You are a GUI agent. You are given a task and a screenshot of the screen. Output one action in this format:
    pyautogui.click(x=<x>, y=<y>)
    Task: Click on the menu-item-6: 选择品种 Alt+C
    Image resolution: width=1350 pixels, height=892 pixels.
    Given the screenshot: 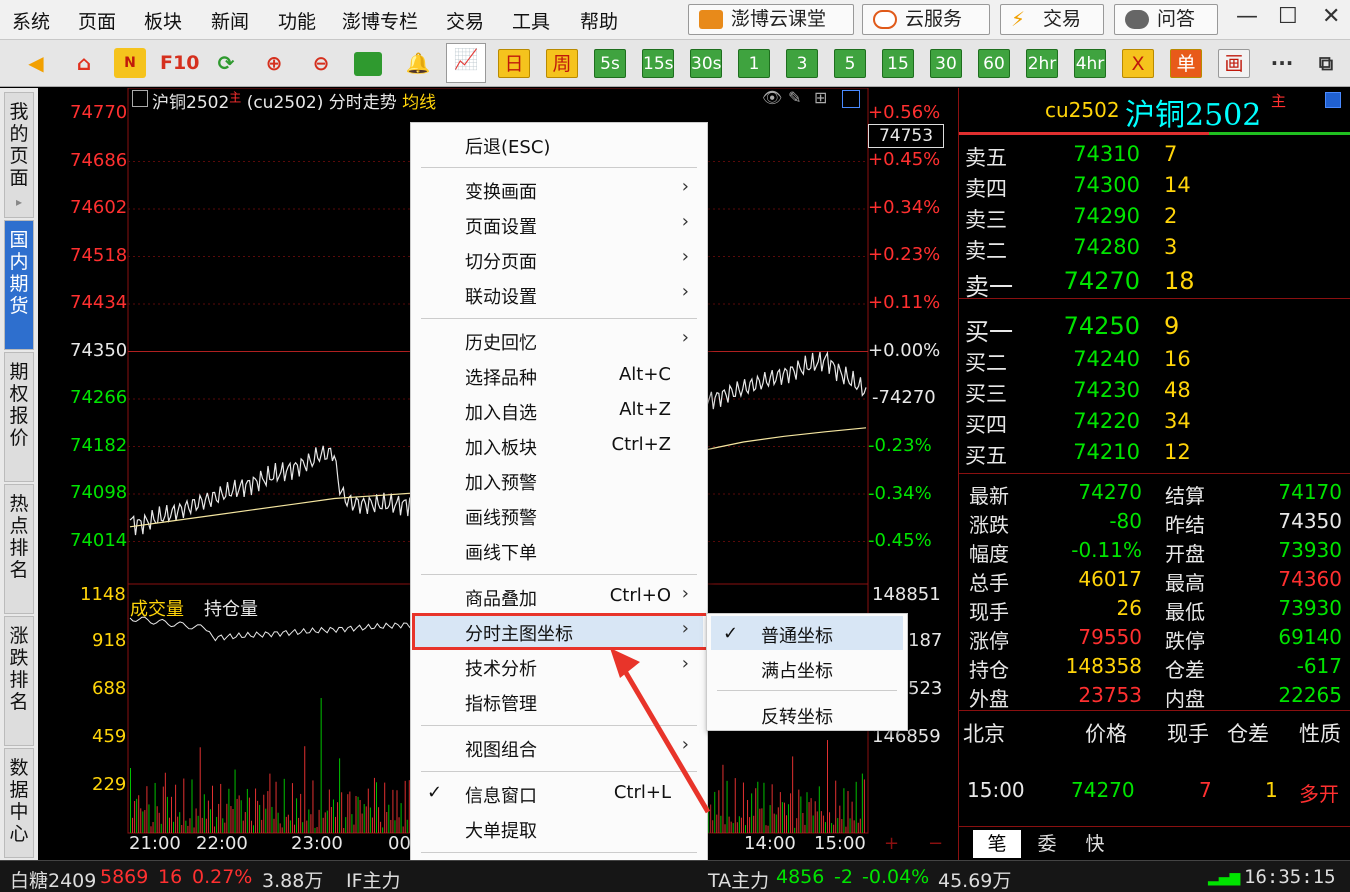 What is the action you would take?
    pyautogui.click(x=559, y=376)
    